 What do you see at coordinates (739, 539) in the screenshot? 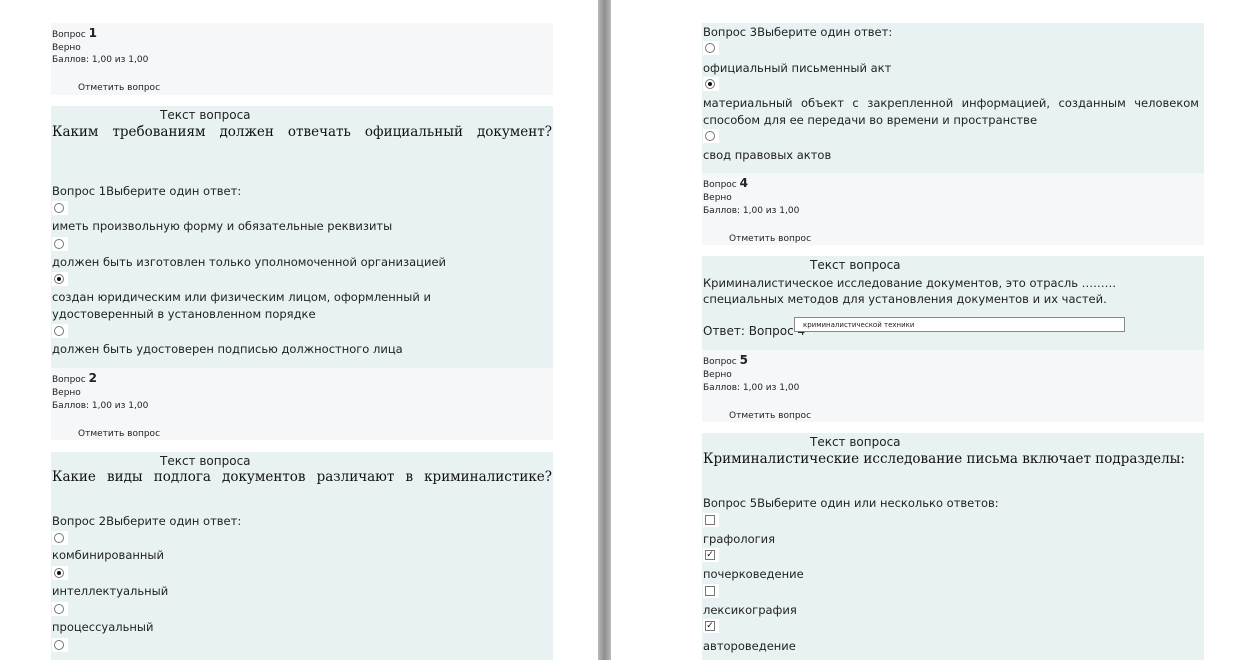
I see `answer-option-label: графология` at bounding box center [739, 539].